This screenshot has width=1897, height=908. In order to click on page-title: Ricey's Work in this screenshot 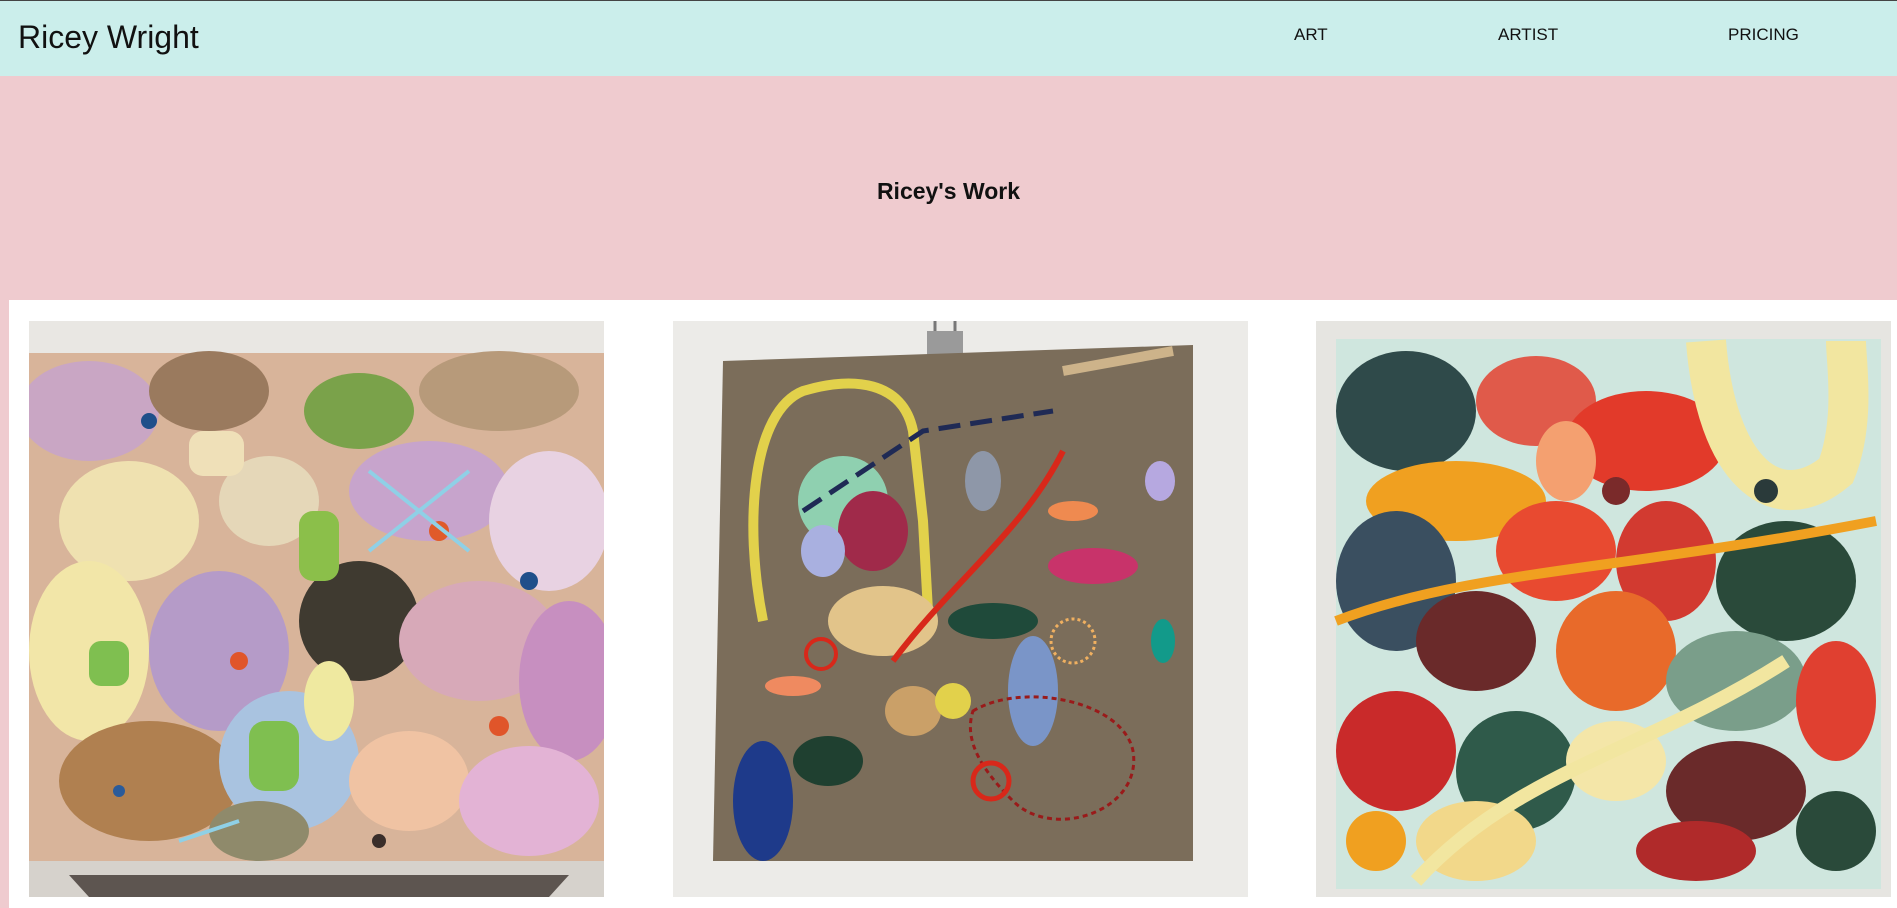, I will do `click(948, 191)`.